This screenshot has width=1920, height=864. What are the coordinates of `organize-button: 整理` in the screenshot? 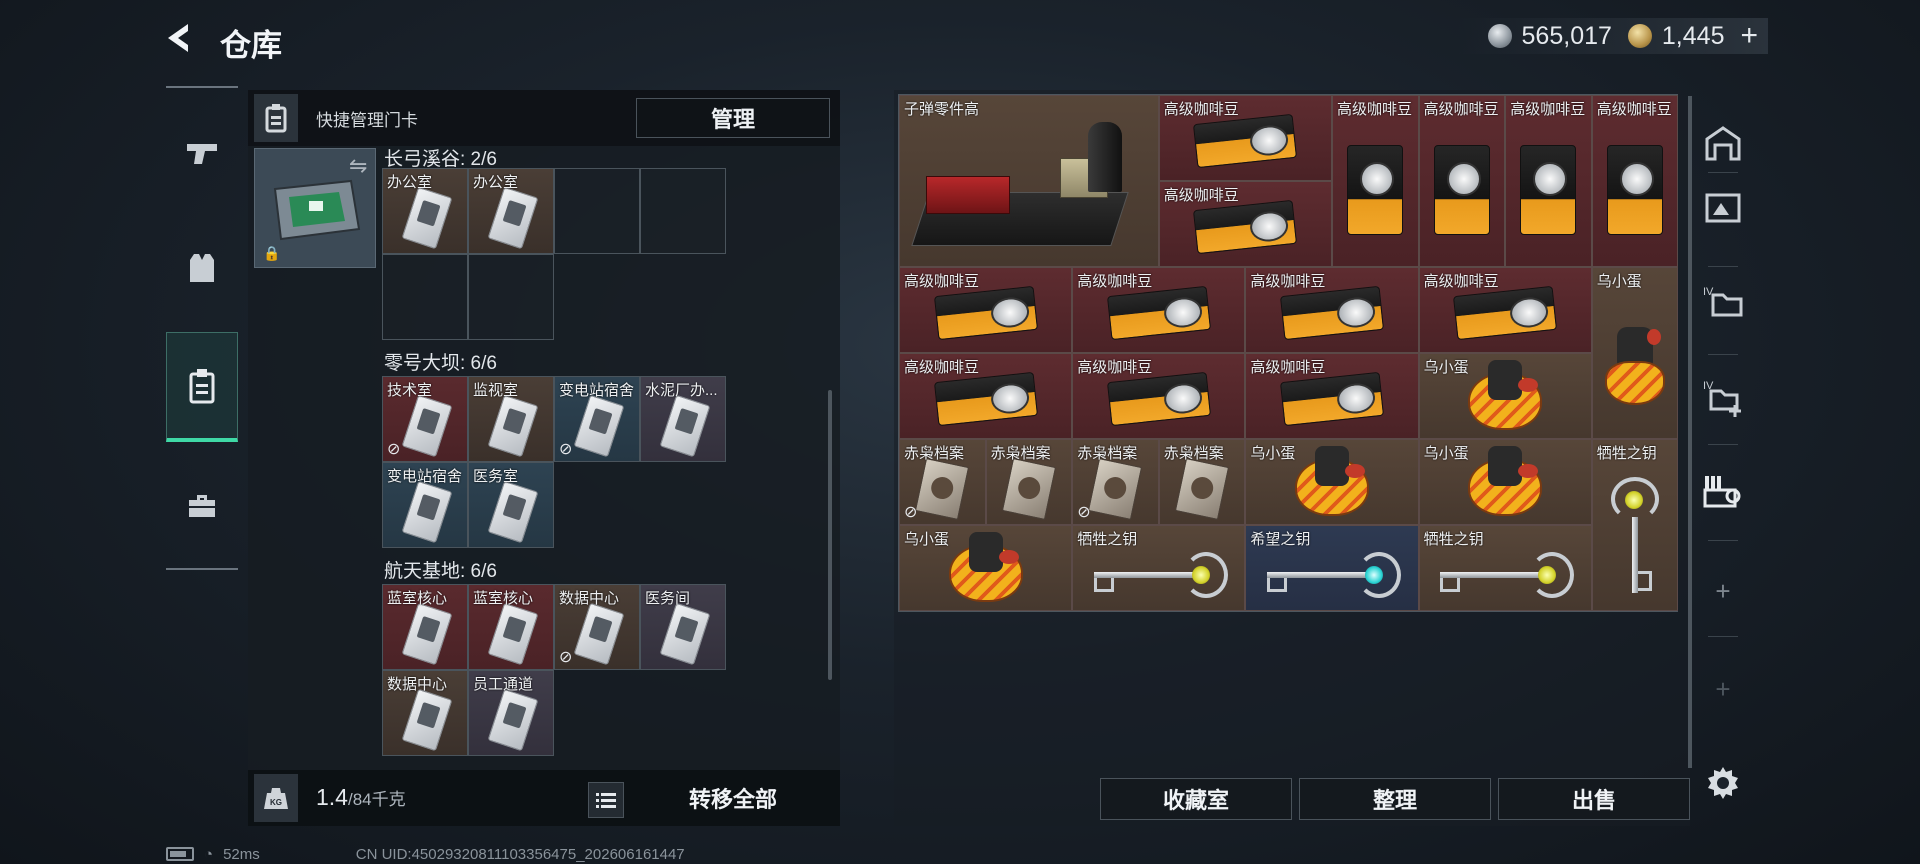 It's located at (1395, 799).